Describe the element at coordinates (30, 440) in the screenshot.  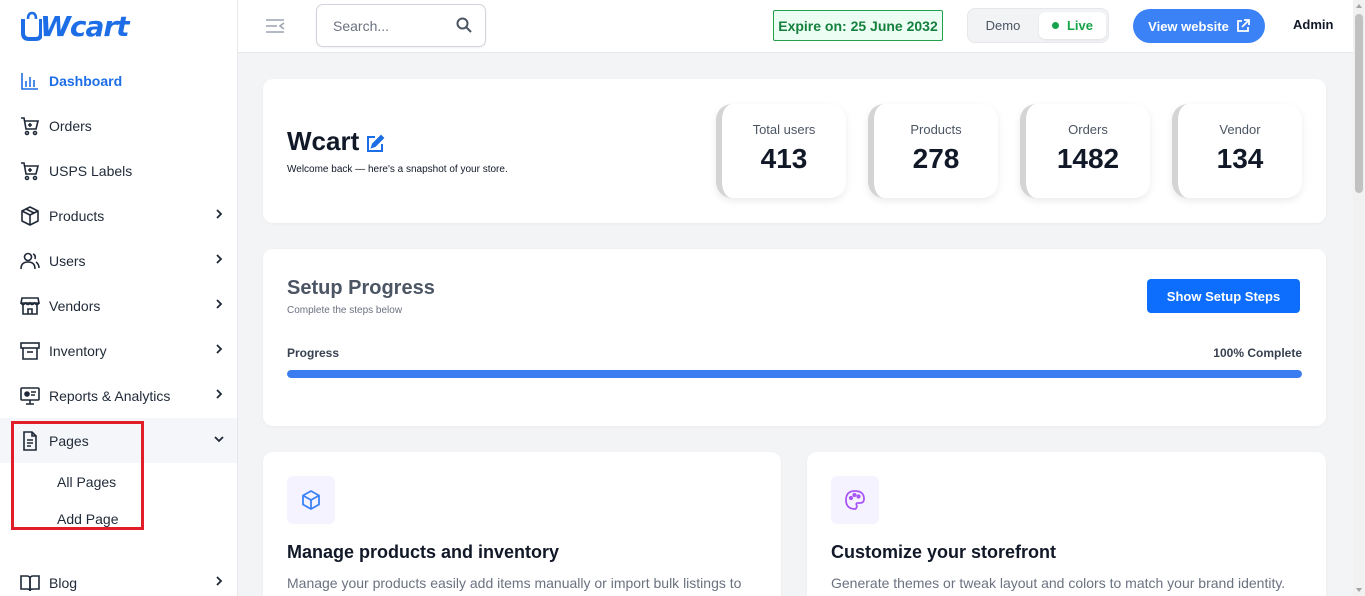
I see `file-icon` at that location.